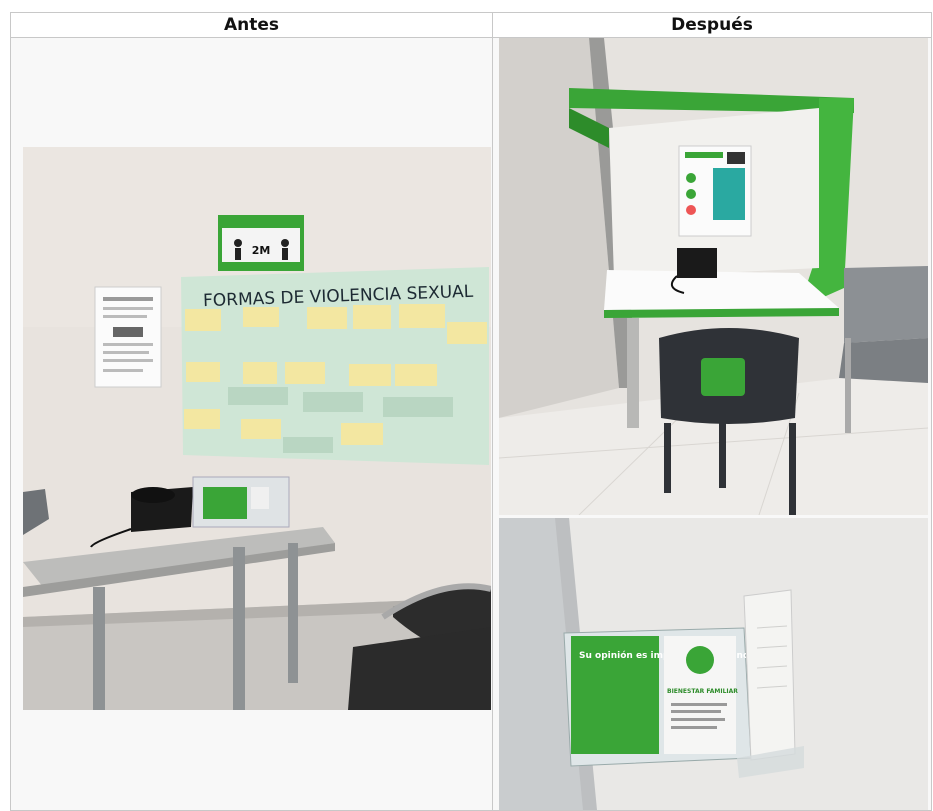  What do you see at coordinates (702, 691) in the screenshot?
I see `brand-text: BIENESTAR FAMILIAR` at bounding box center [702, 691].